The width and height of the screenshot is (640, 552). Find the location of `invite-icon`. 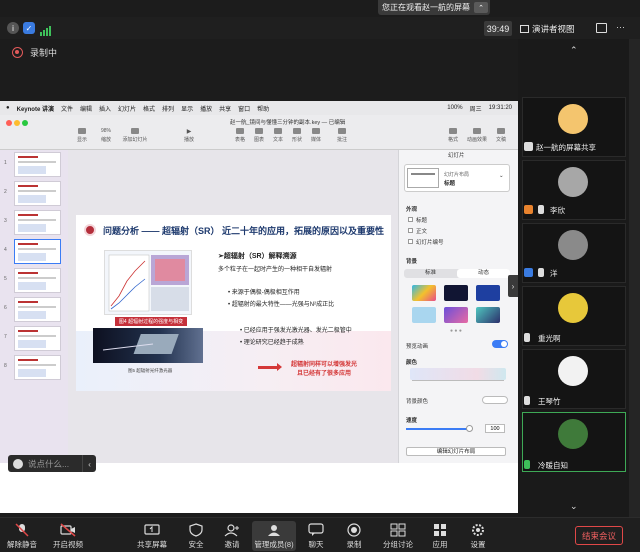

invite-icon is located at coordinates (232, 530).